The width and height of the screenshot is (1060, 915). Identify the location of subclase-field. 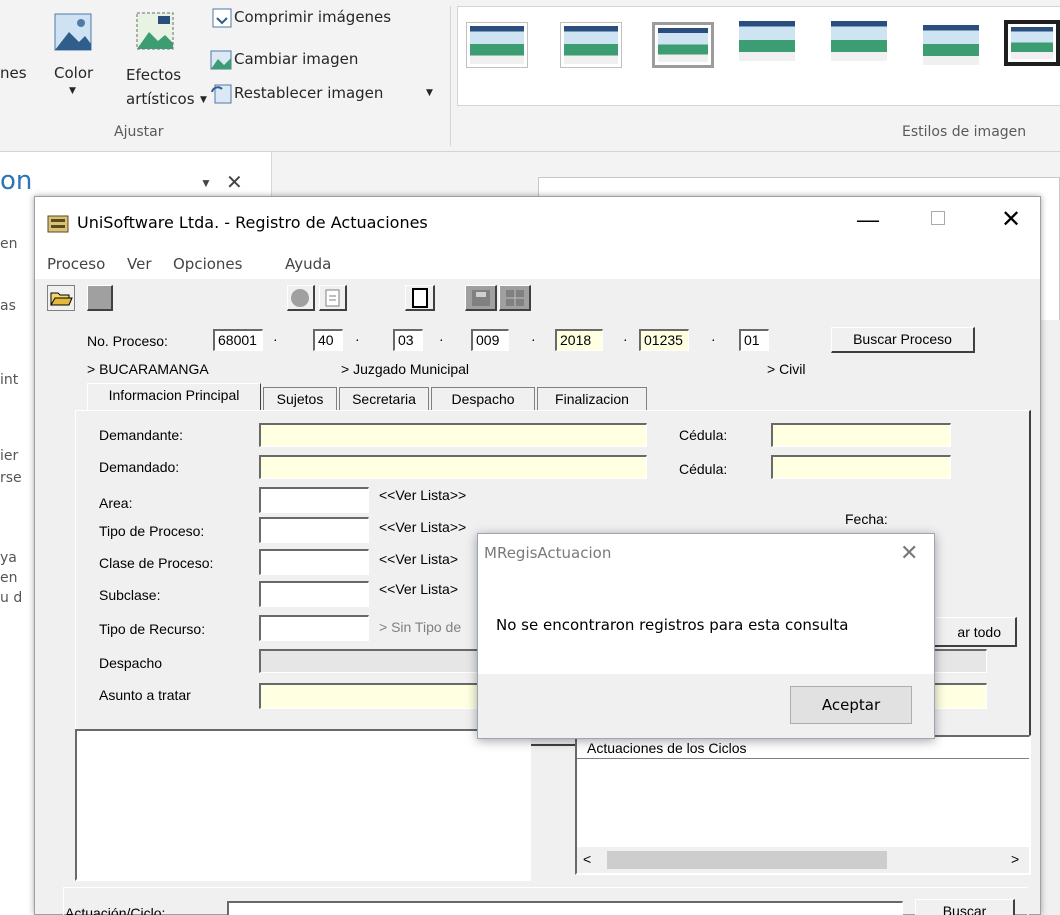
(314, 594).